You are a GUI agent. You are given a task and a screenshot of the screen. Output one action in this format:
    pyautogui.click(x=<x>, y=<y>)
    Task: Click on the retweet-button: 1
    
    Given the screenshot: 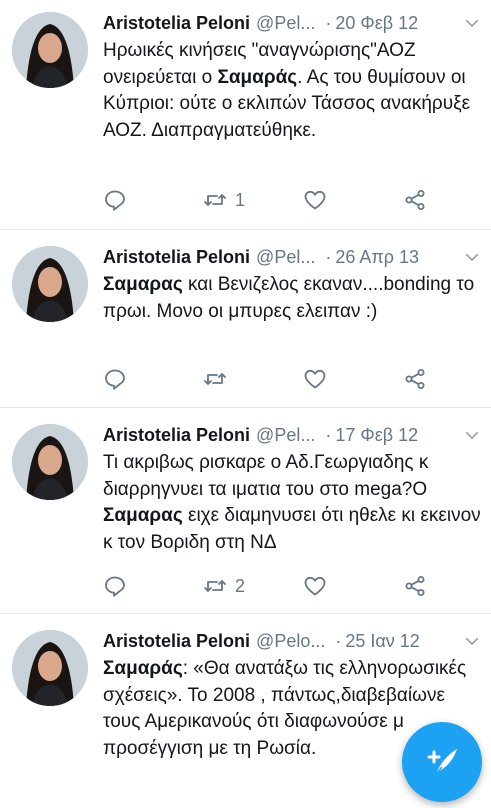 What is the action you would take?
    pyautogui.click(x=224, y=200)
    